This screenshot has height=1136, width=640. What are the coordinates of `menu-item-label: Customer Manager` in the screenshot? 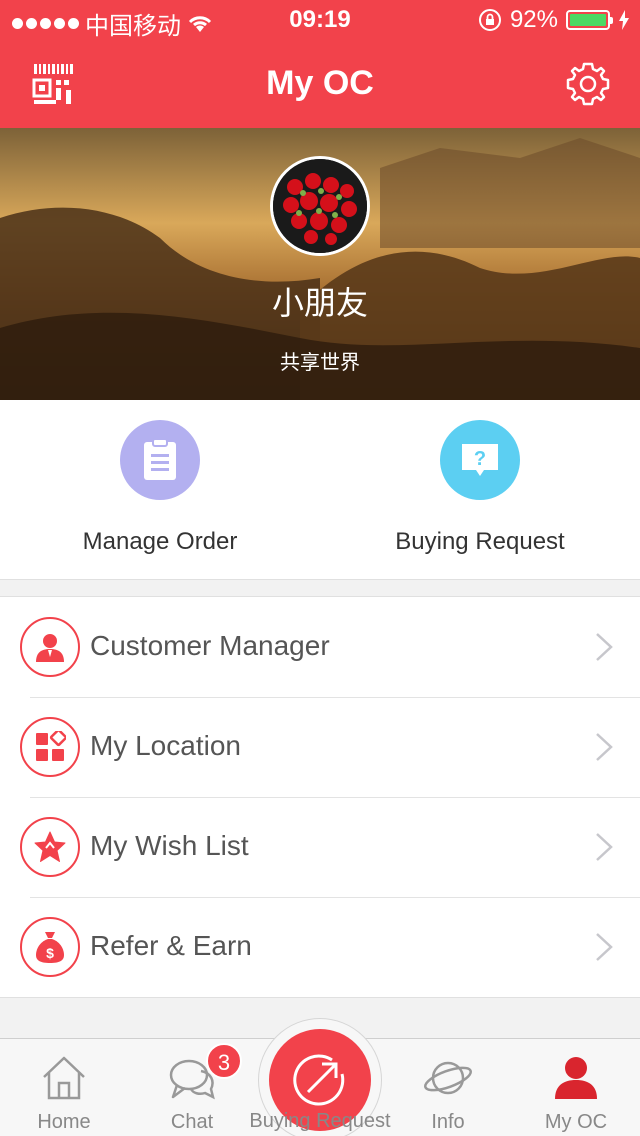 It's located at (210, 645).